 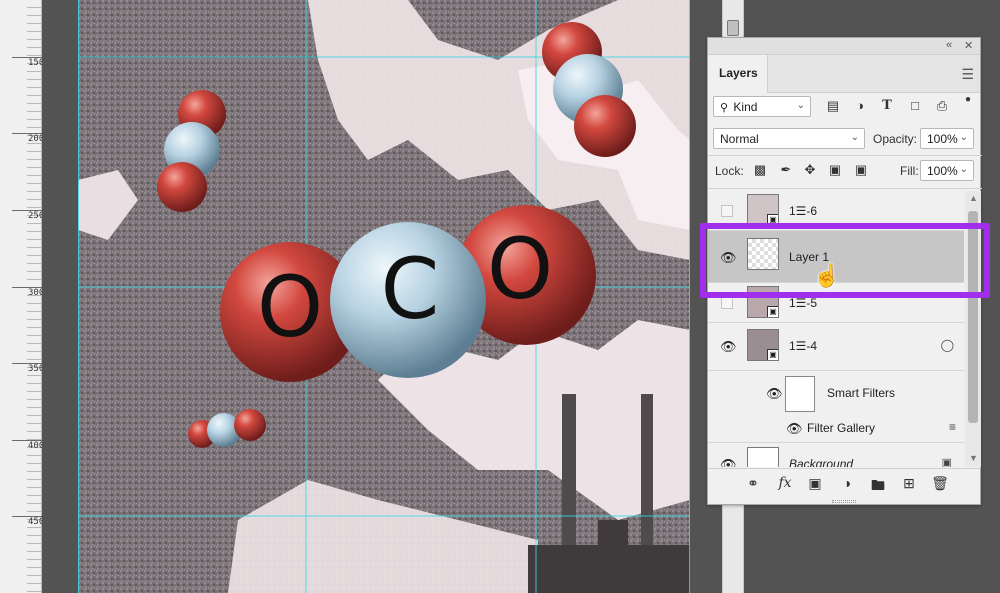 I want to click on chevron-down-icon: ▼, so click(x=973, y=458).